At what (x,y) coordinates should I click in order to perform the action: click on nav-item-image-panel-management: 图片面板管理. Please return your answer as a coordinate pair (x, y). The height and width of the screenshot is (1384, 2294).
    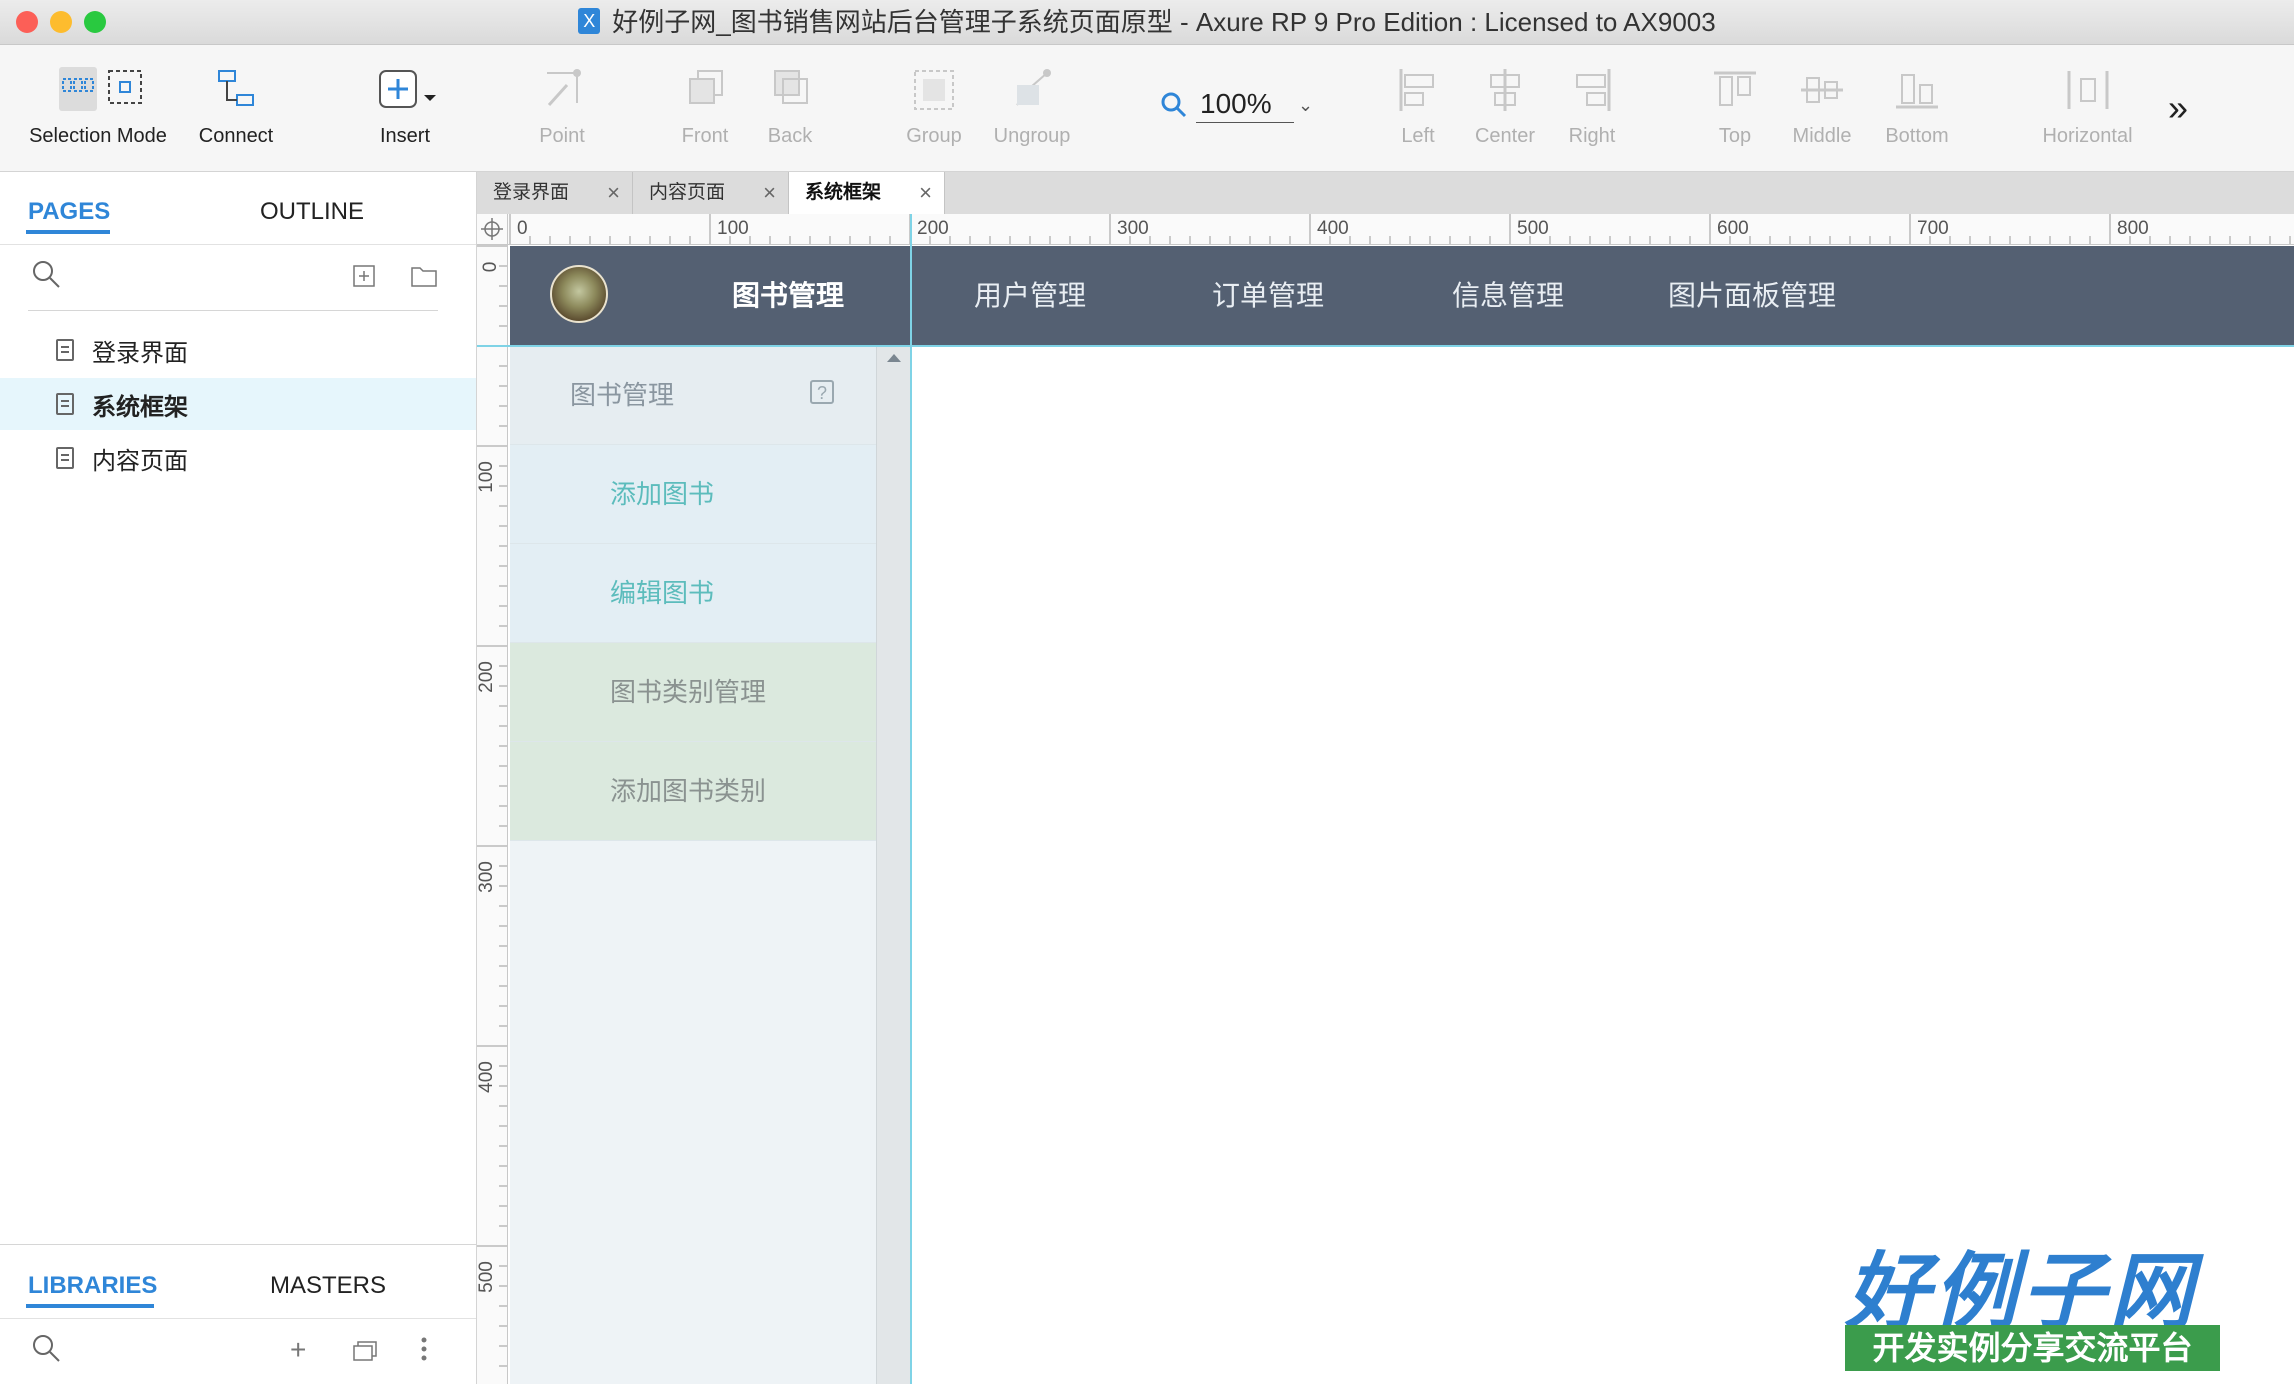
    Looking at the image, I should click on (1752, 296).